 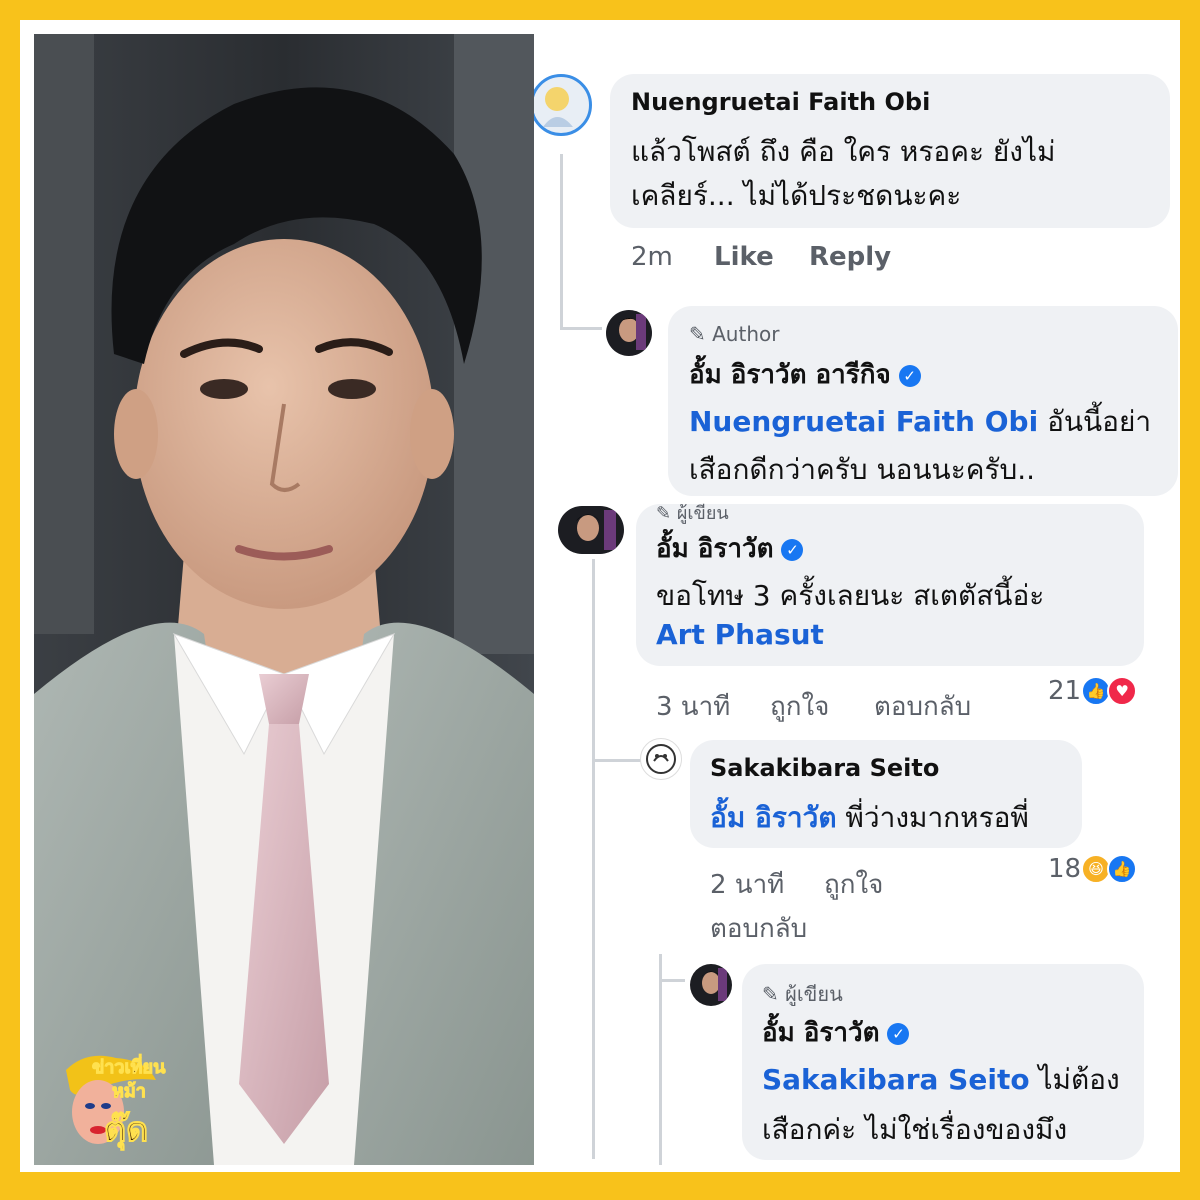 I want to click on comment-text-part: พี่ว่างมากหรอพี่, so click(x=932, y=817).